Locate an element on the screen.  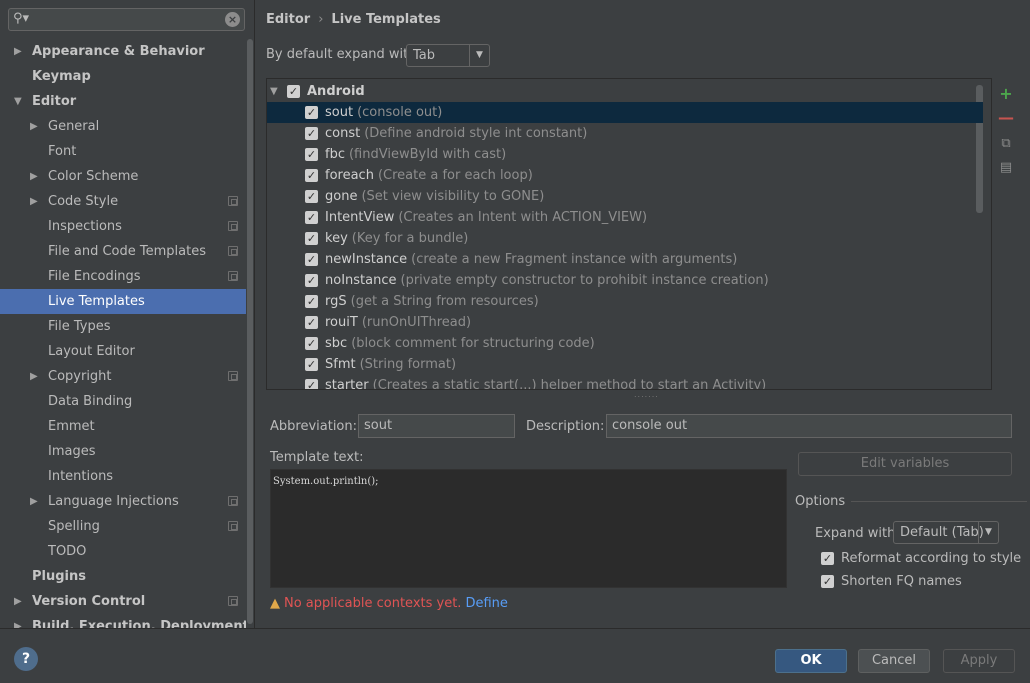
sidebar-item-appearance-behavior: ▶ Appearance & Behavior is located at coordinates (123, 51).